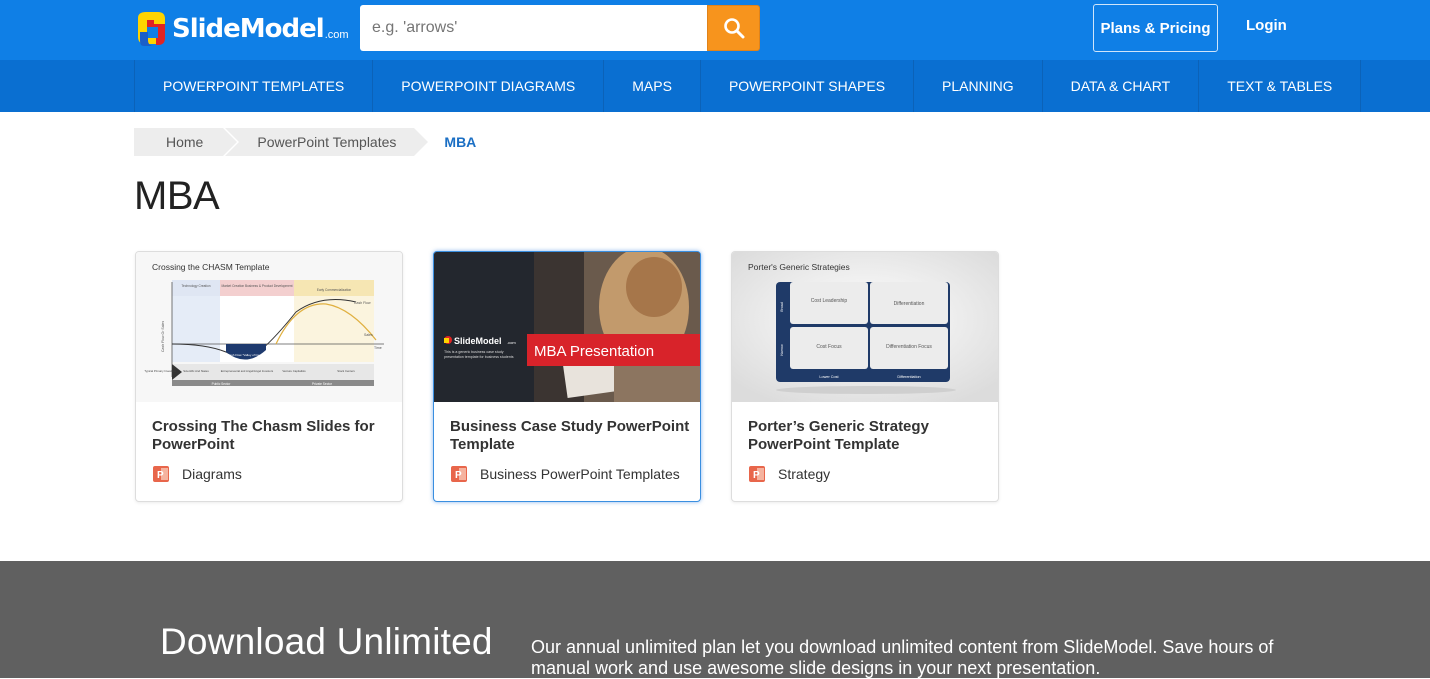 This screenshot has height=679, width=1430. What do you see at coordinates (211, 267) in the screenshot?
I see `thumb-heading: Crossing the CHASM Template` at bounding box center [211, 267].